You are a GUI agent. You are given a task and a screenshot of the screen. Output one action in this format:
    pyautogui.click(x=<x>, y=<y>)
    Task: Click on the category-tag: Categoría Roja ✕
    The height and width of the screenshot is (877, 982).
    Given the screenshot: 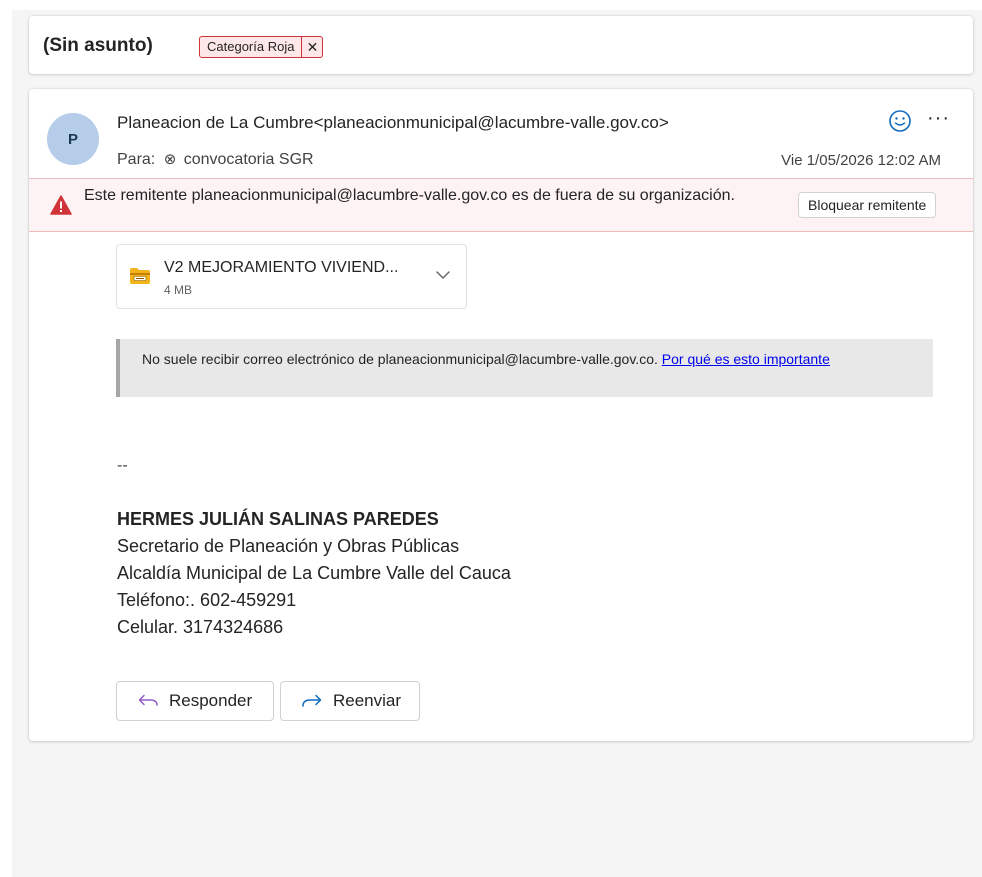 What is the action you would take?
    pyautogui.click(x=261, y=47)
    